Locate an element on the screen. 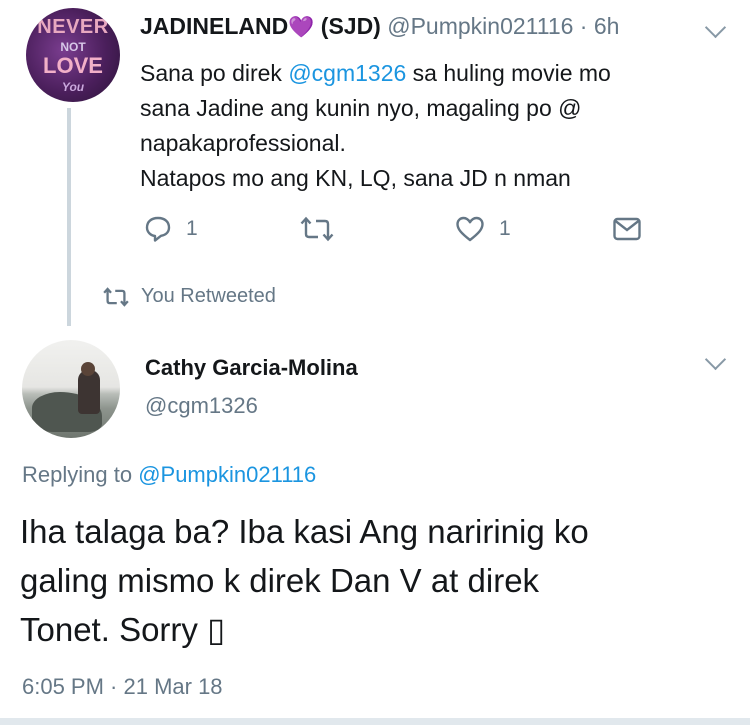 The image size is (750, 725). tweet1-line4: Natapos mo ang KN, LQ, sana JD n nman is located at coordinates (355, 178).